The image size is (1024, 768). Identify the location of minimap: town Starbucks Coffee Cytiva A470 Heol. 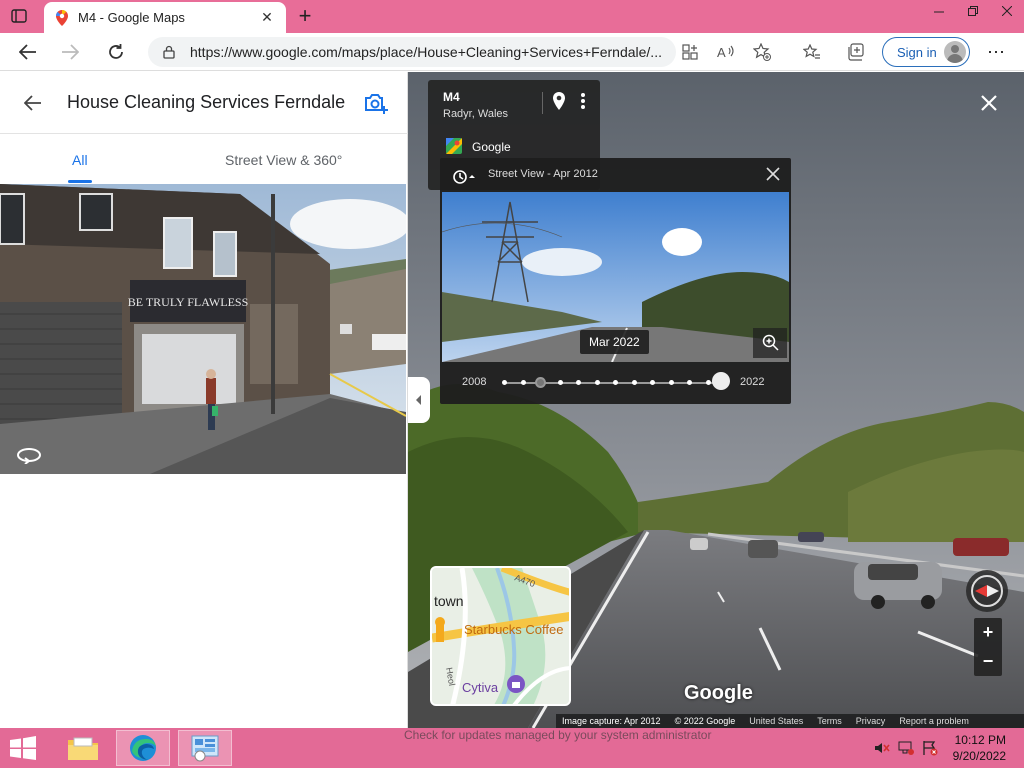
(500, 636).